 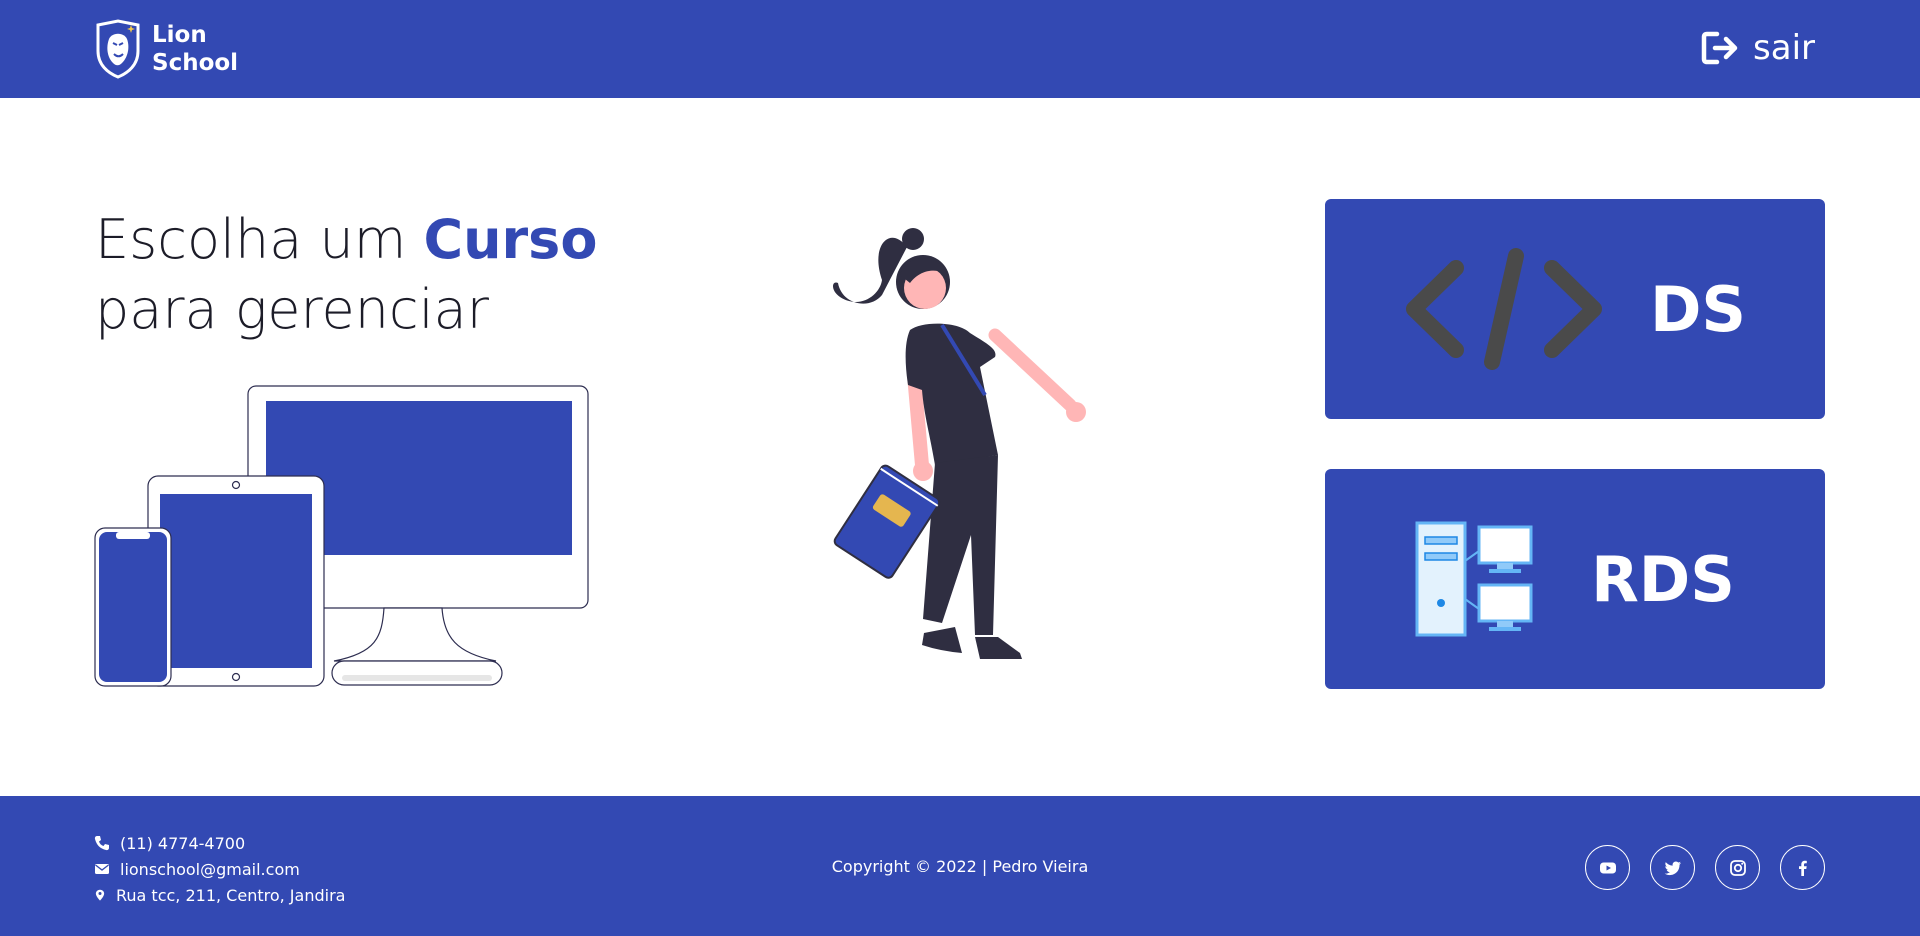 I want to click on exit-label: sair, so click(x=1784, y=48).